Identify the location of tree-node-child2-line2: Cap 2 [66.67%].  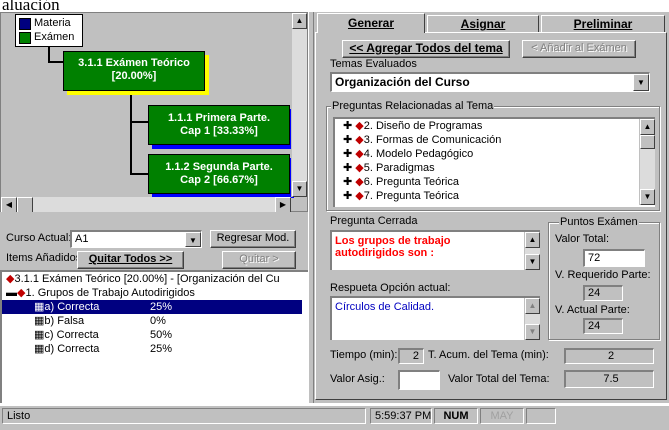
(219, 180).